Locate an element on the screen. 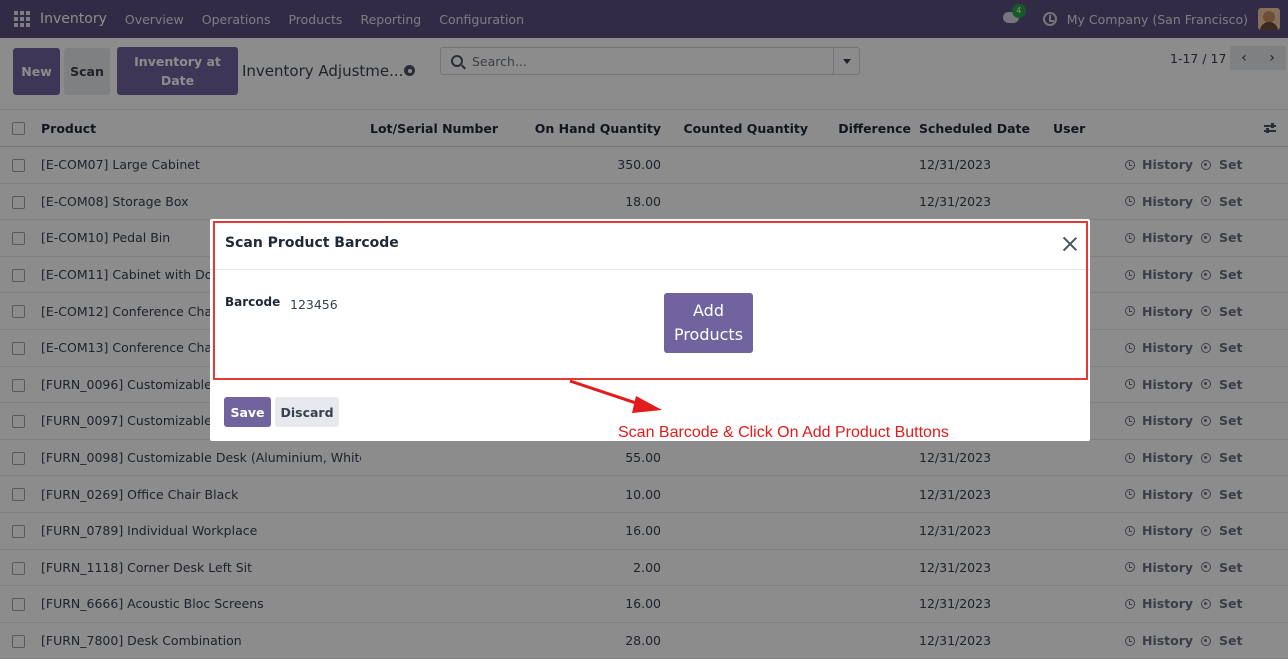 The width and height of the screenshot is (1288, 659). annotation-arrow-icon is located at coordinates (615, 396).